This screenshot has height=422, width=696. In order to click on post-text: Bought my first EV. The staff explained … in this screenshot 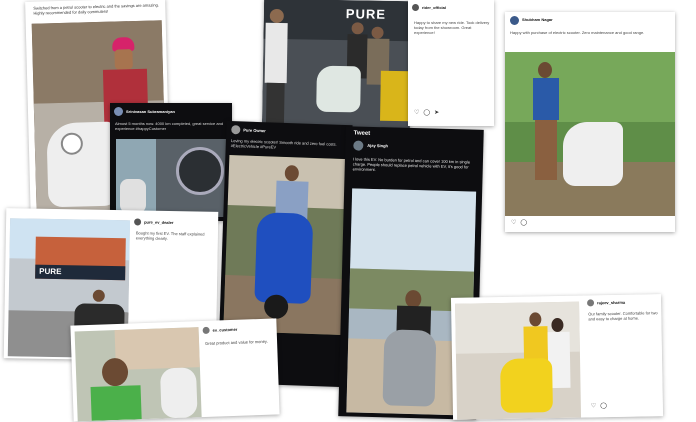, I will do `click(170, 235)`.